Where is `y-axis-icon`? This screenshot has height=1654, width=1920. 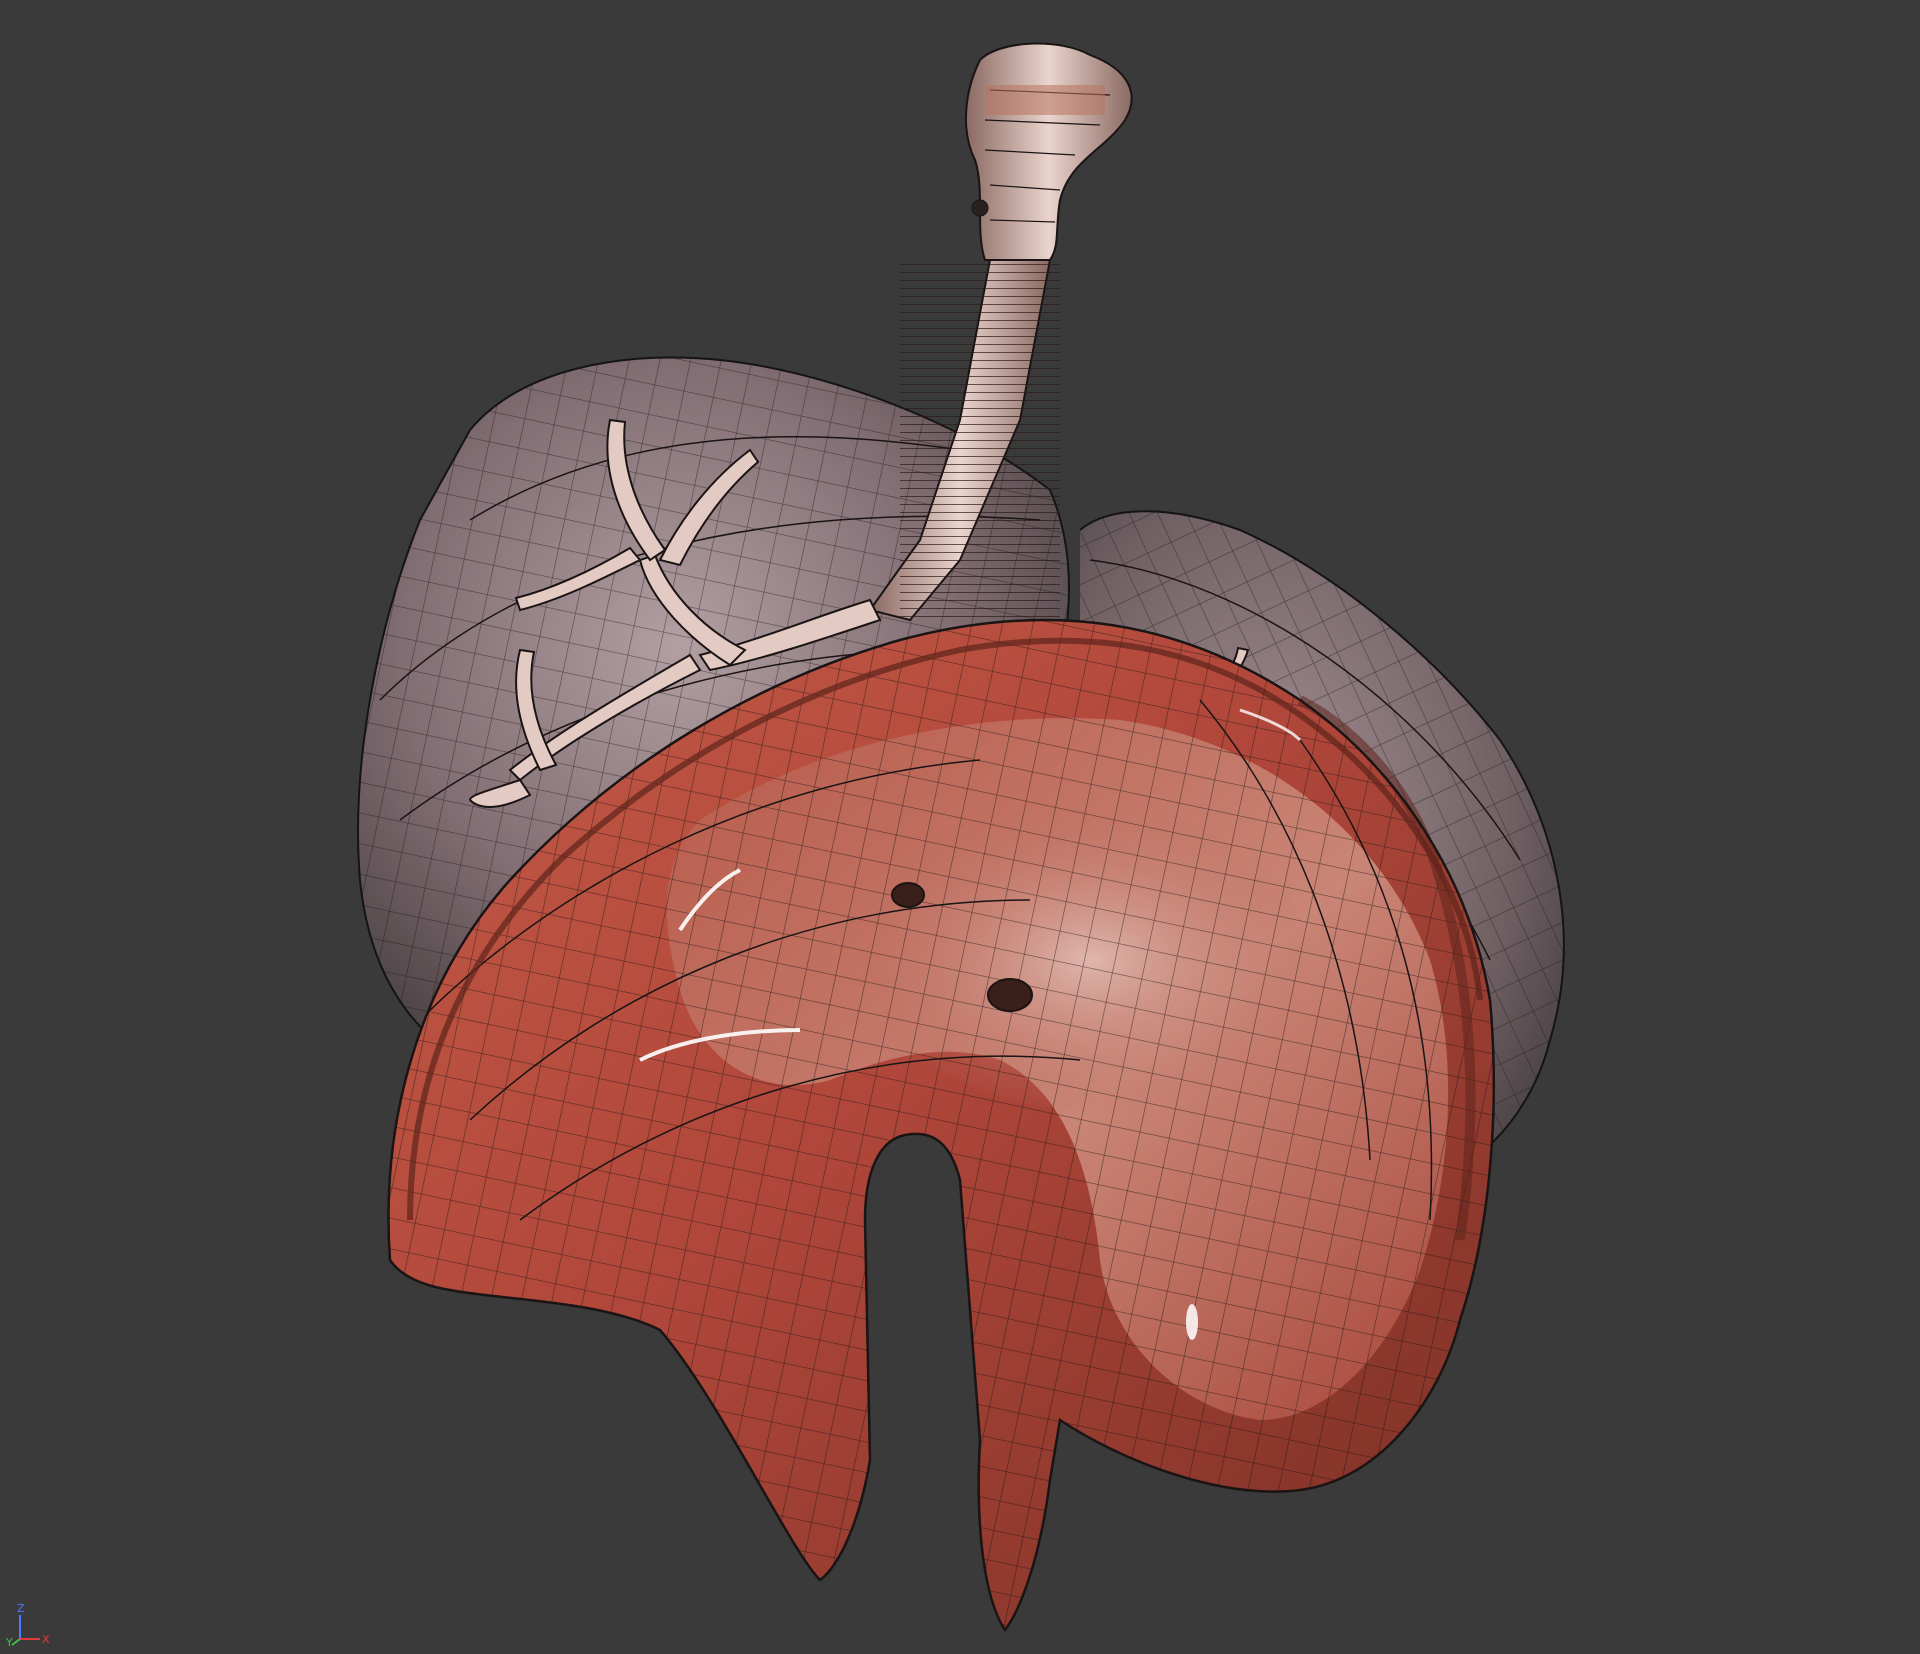 y-axis-icon is located at coordinates (16, 1642).